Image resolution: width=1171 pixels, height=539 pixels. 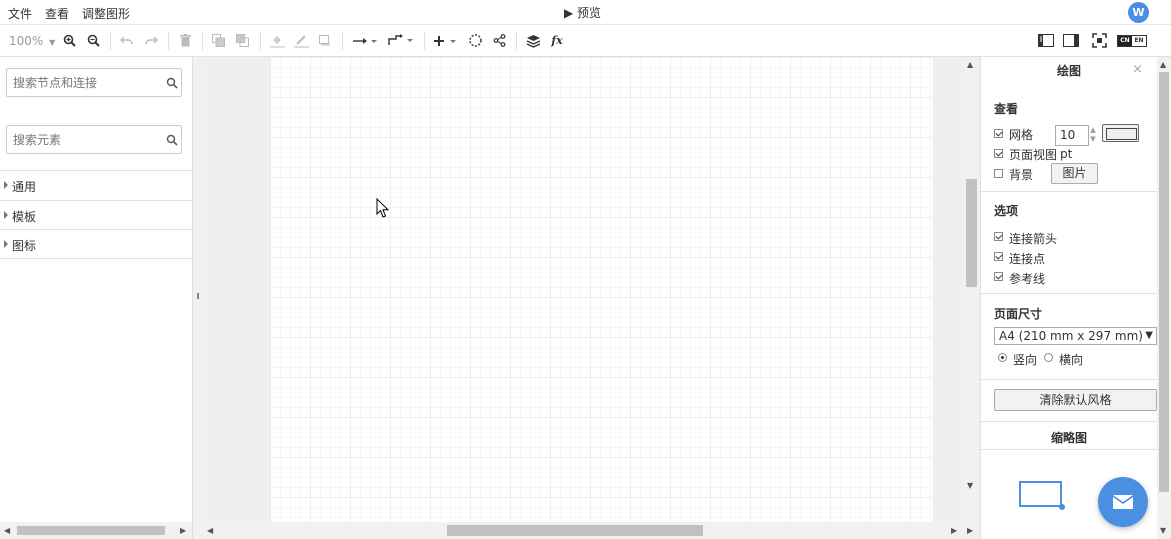 What do you see at coordinates (1075, 400) in the screenshot?
I see `clear-default-style-button: 清除默认风格` at bounding box center [1075, 400].